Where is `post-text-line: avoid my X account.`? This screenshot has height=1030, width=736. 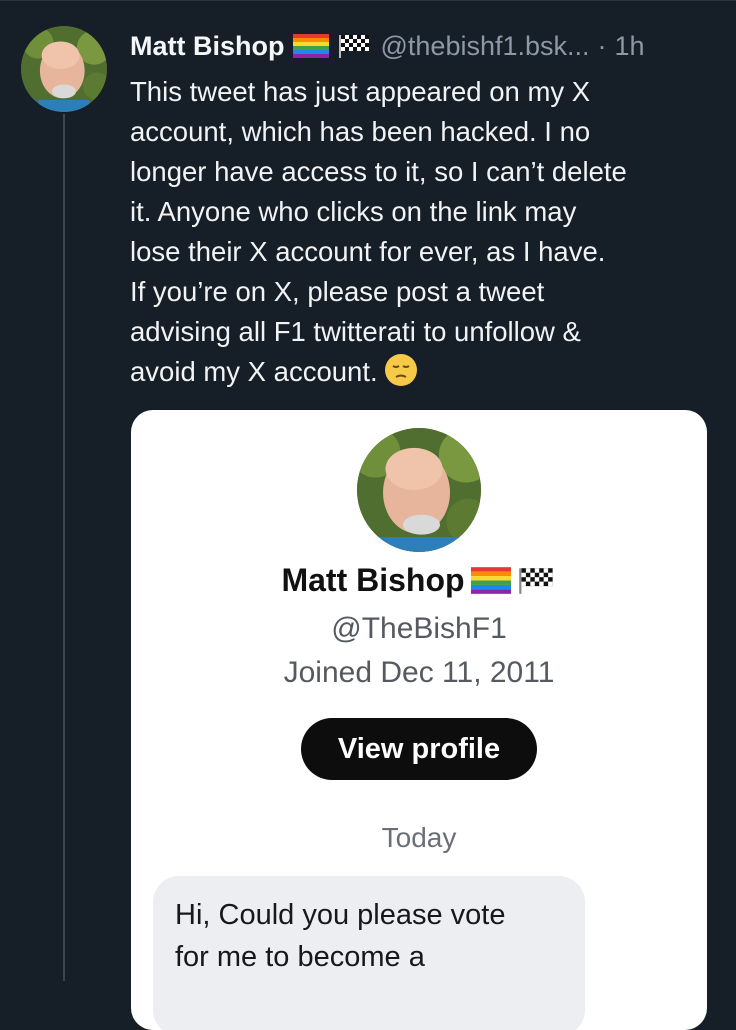
post-text-line: avoid my X account. is located at coordinates (254, 371).